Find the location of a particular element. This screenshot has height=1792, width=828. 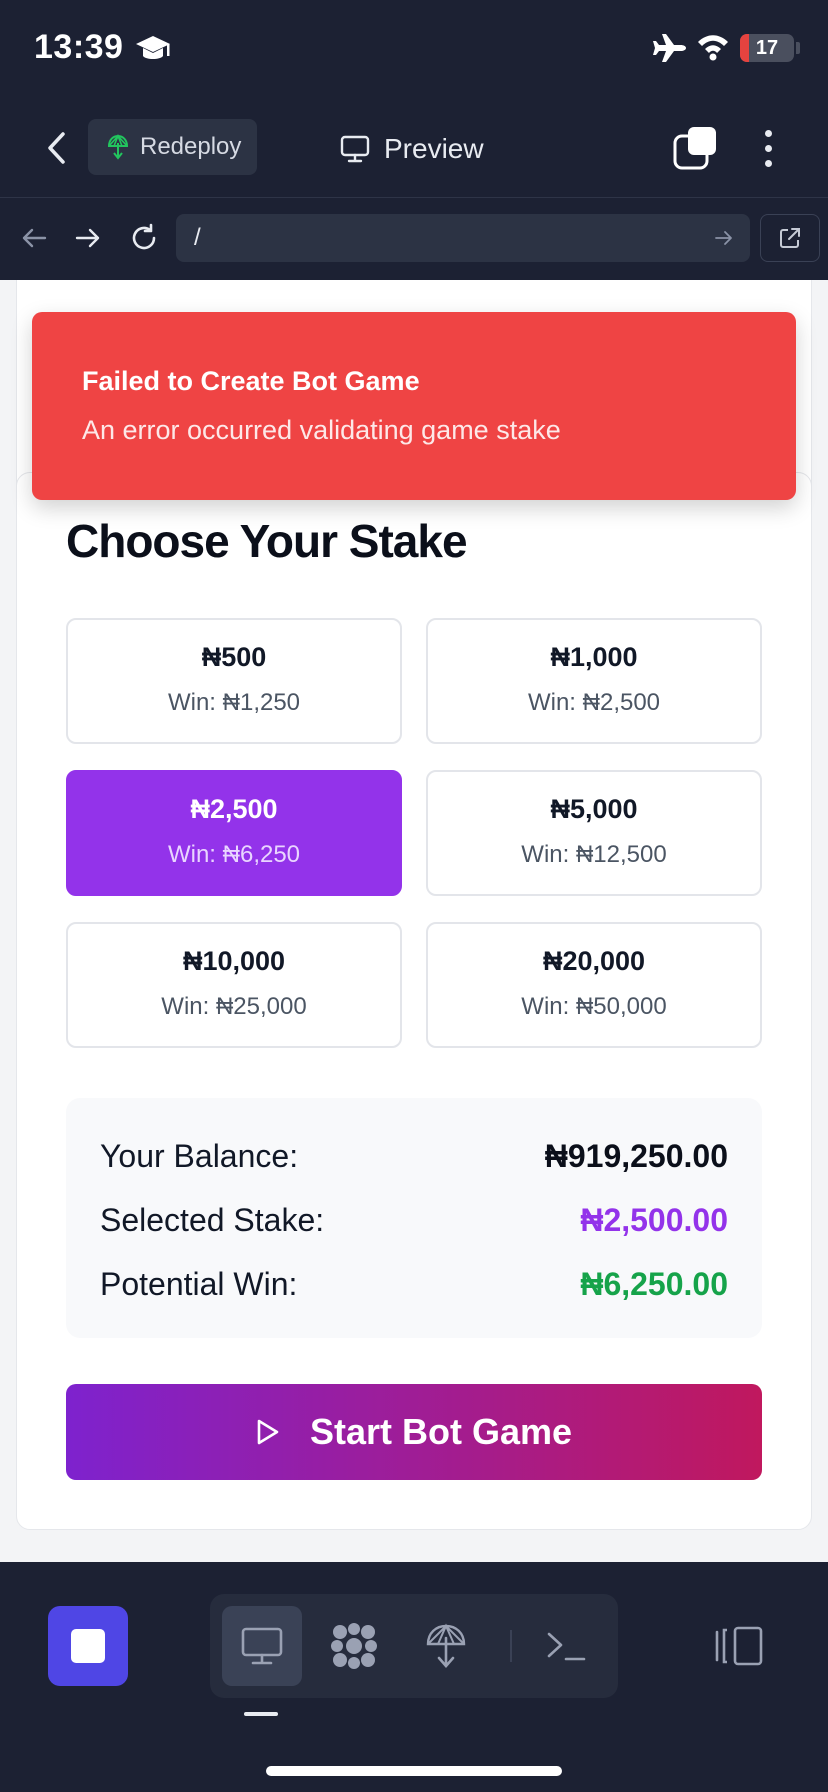

stake-option: ₦500 Win: ₦1,250 is located at coordinates (234, 681).